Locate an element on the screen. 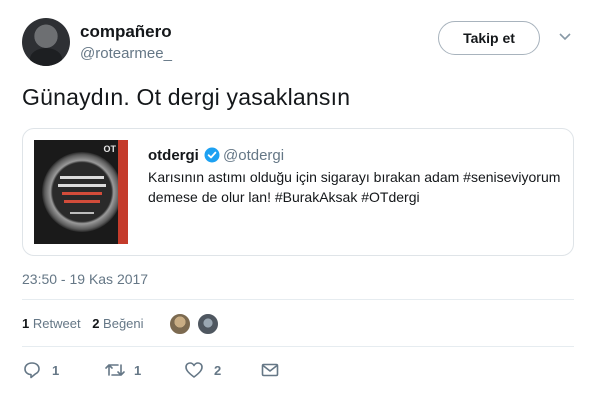  direct-message-button is located at coordinates (272, 370).